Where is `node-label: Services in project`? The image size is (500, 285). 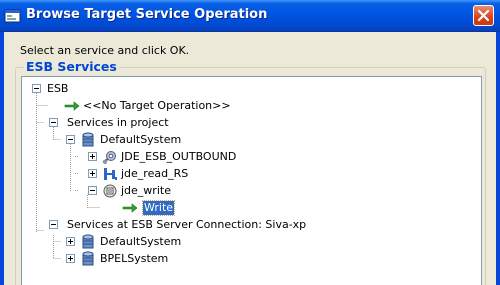 node-label: Services in project is located at coordinates (118, 122).